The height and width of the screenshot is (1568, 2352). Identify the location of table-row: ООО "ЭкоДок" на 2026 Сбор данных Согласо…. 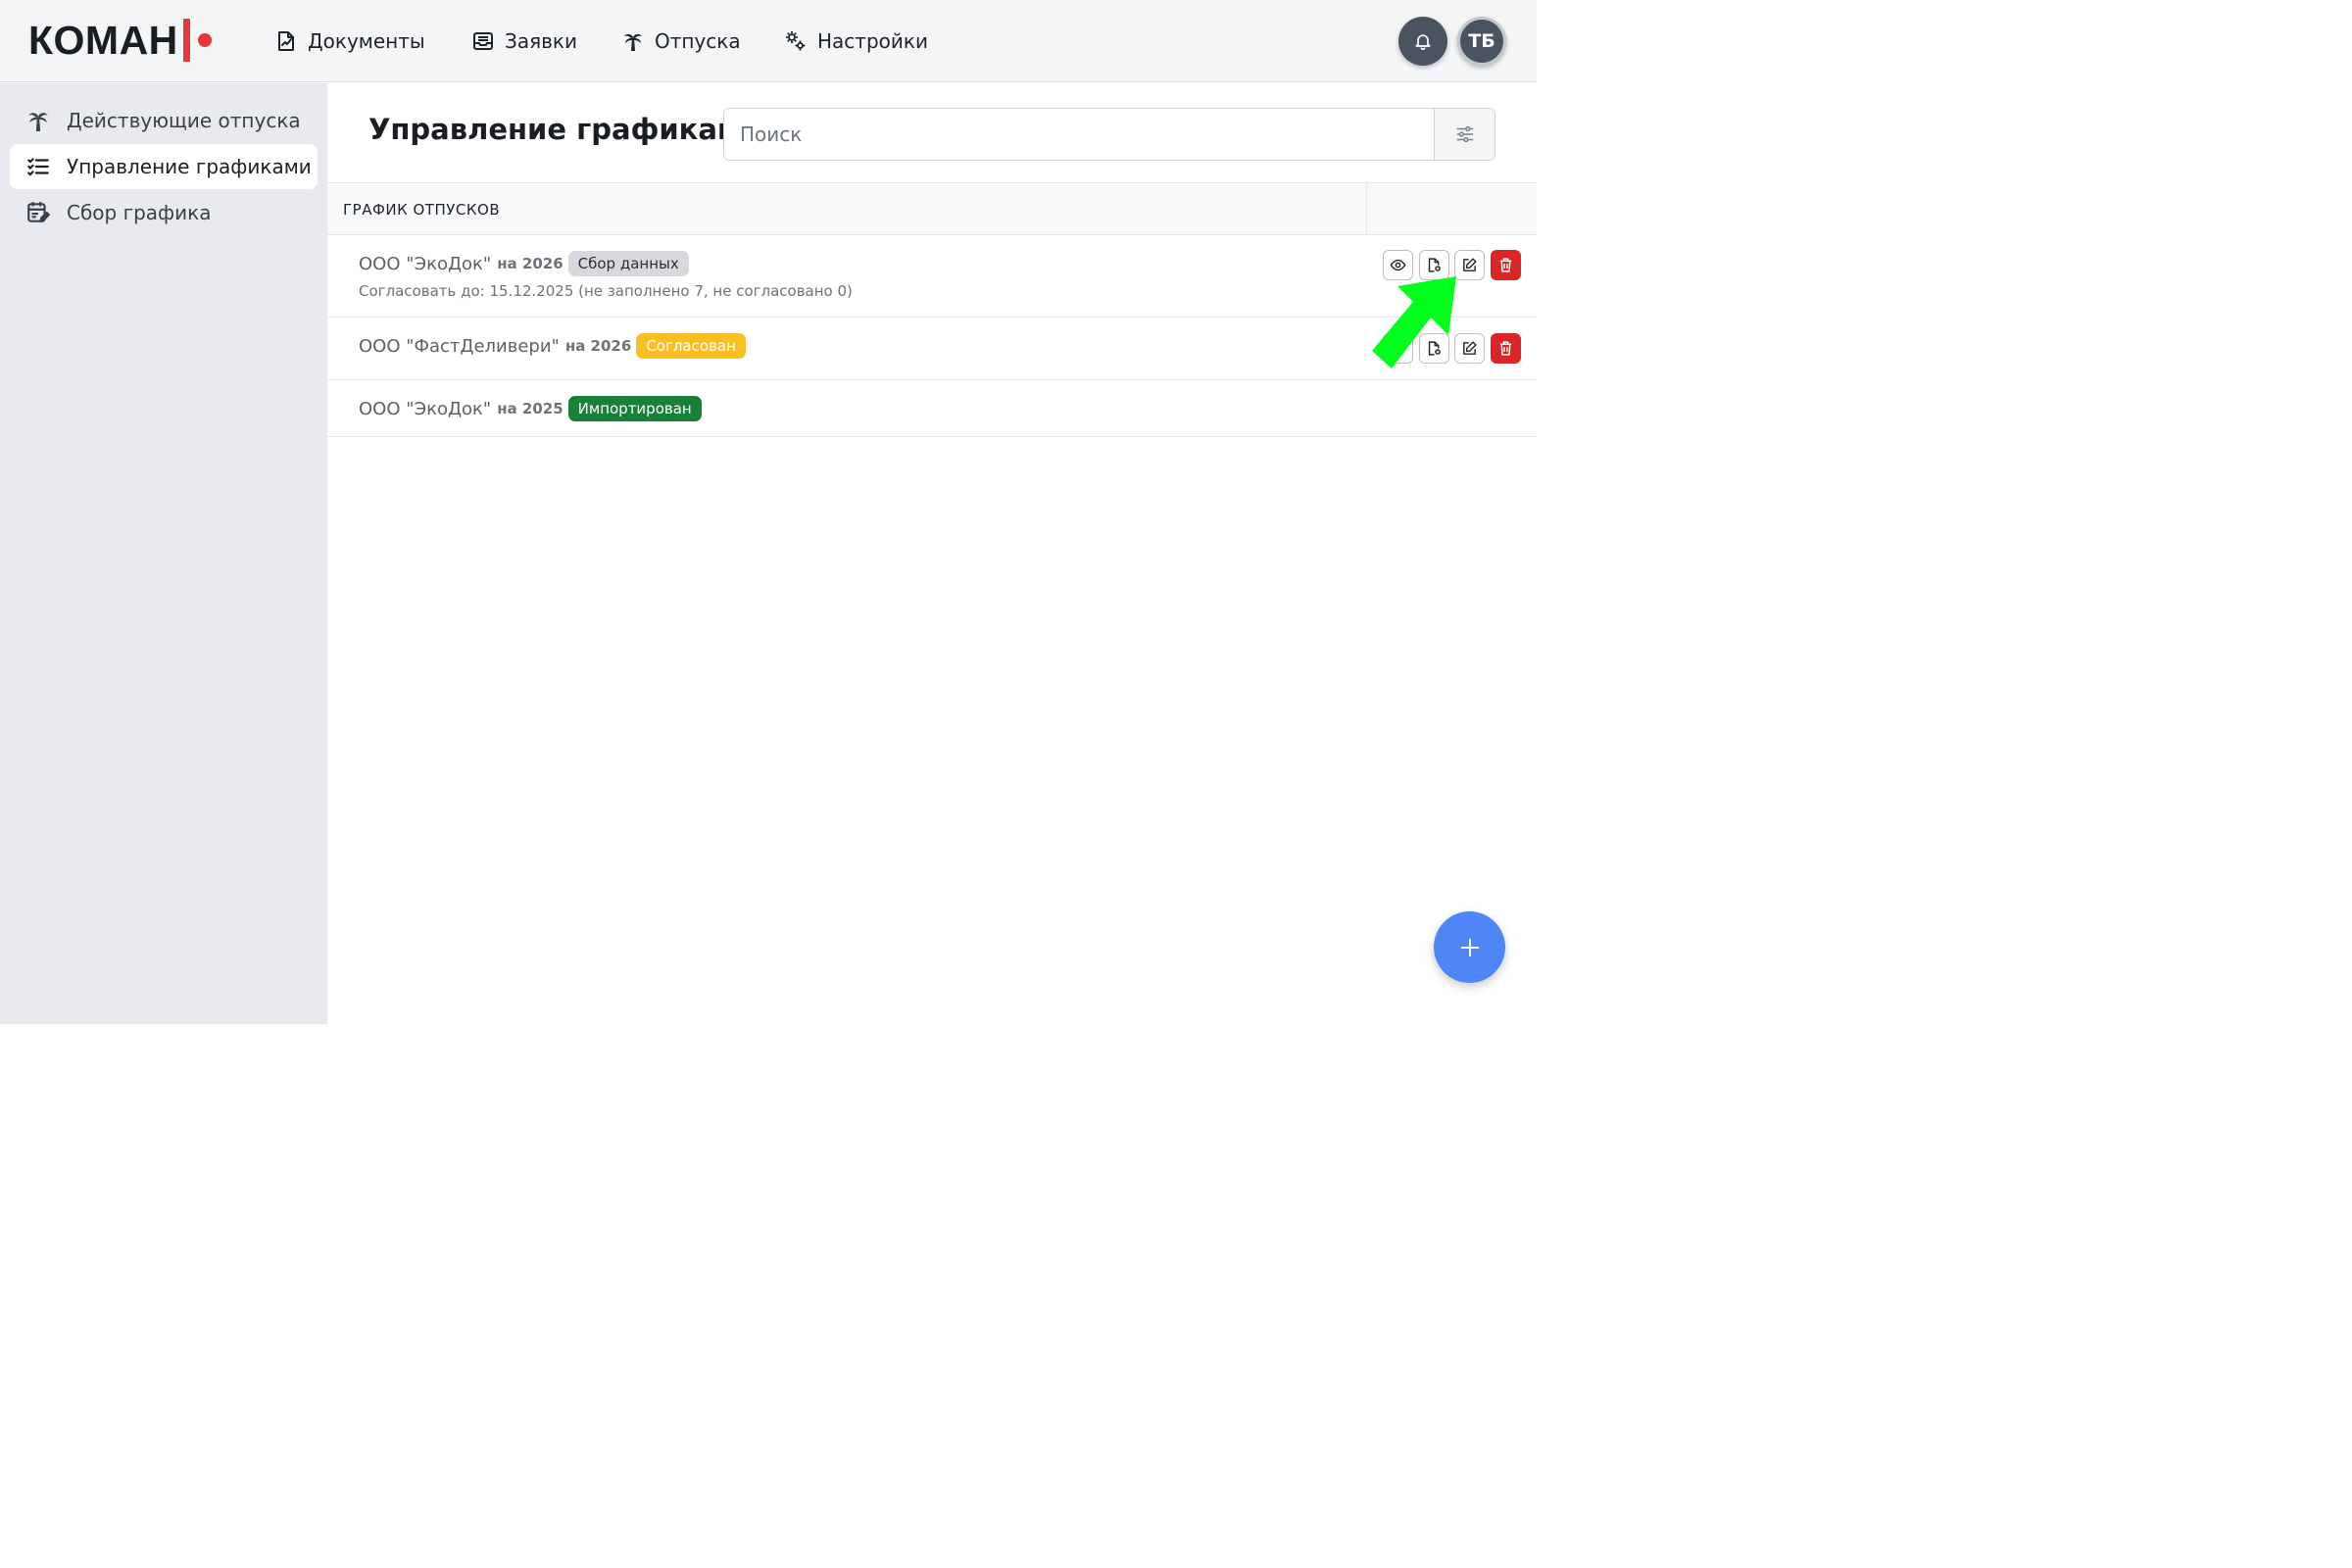
(932, 276).